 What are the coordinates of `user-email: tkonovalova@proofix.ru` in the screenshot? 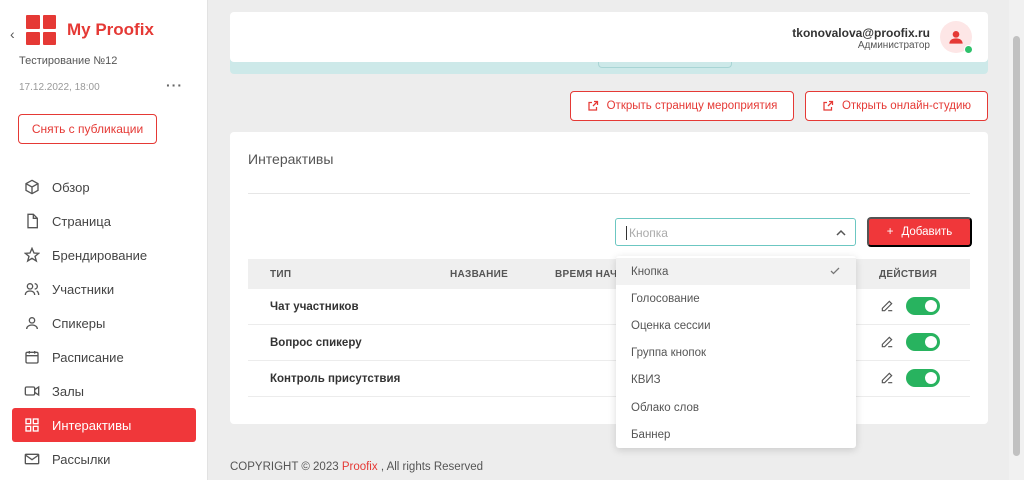 It's located at (861, 33).